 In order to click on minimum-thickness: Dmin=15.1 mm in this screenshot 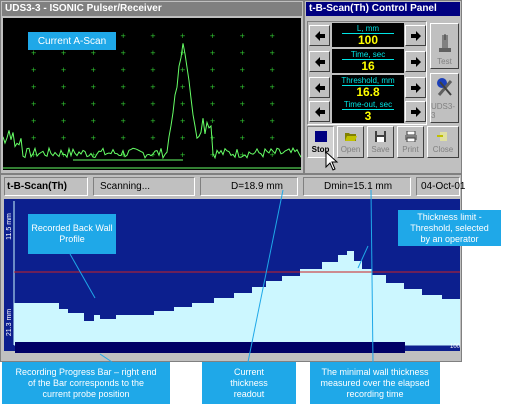, I will do `click(357, 186)`.